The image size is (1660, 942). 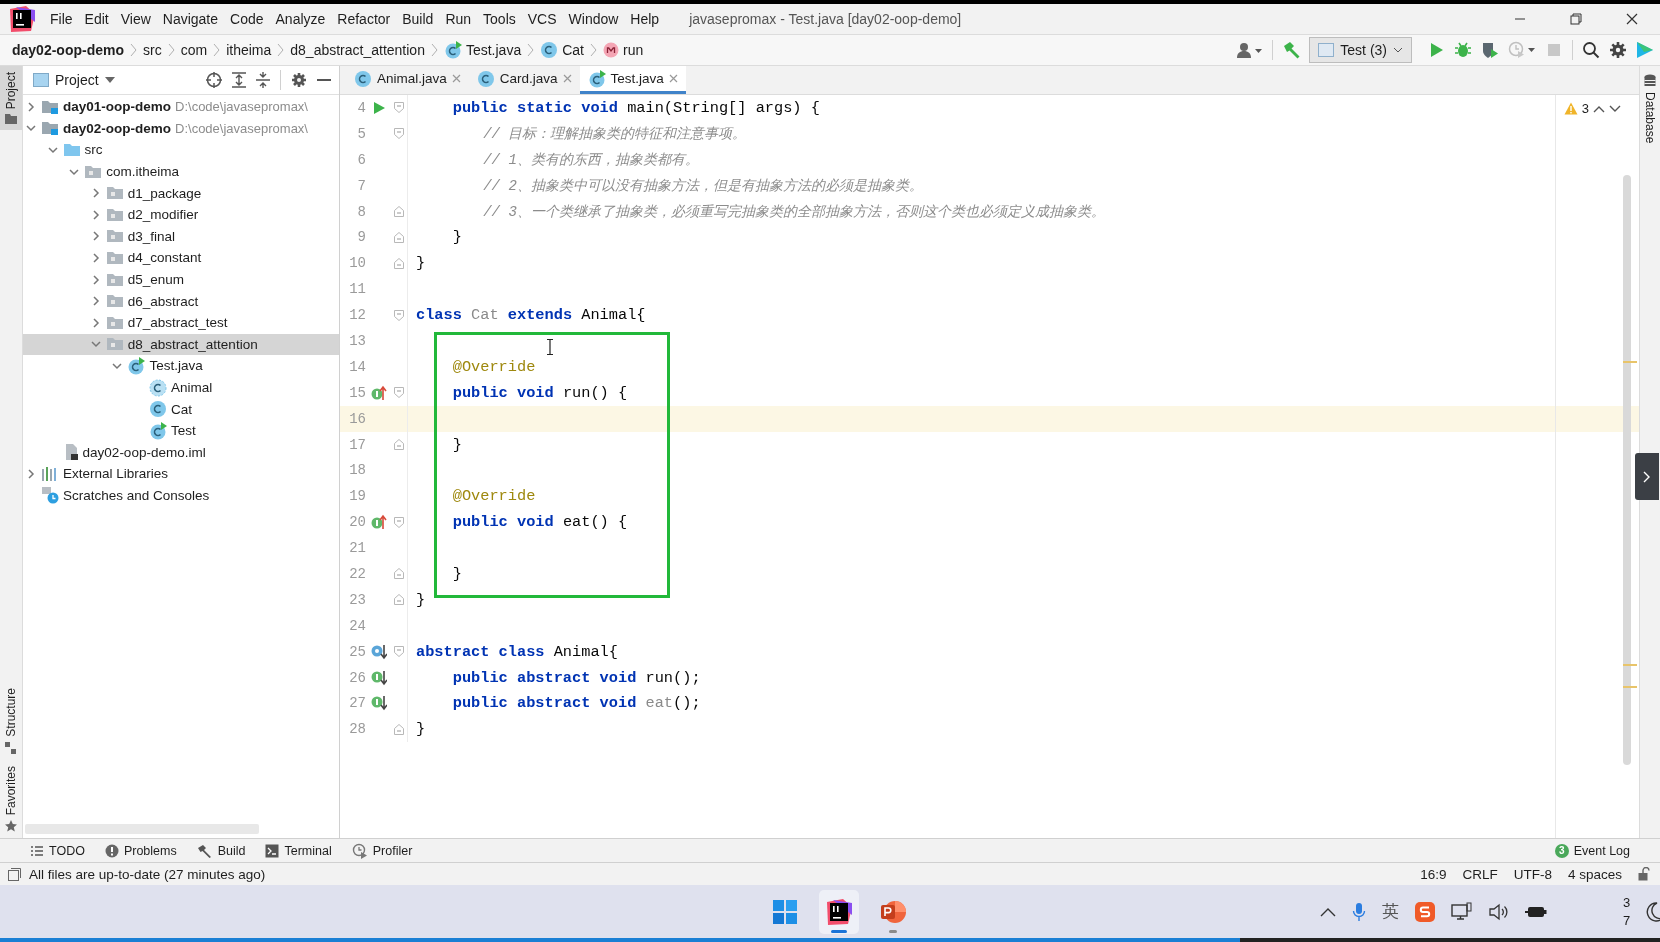 I want to click on menu-item: Analyze, so click(x=300, y=19).